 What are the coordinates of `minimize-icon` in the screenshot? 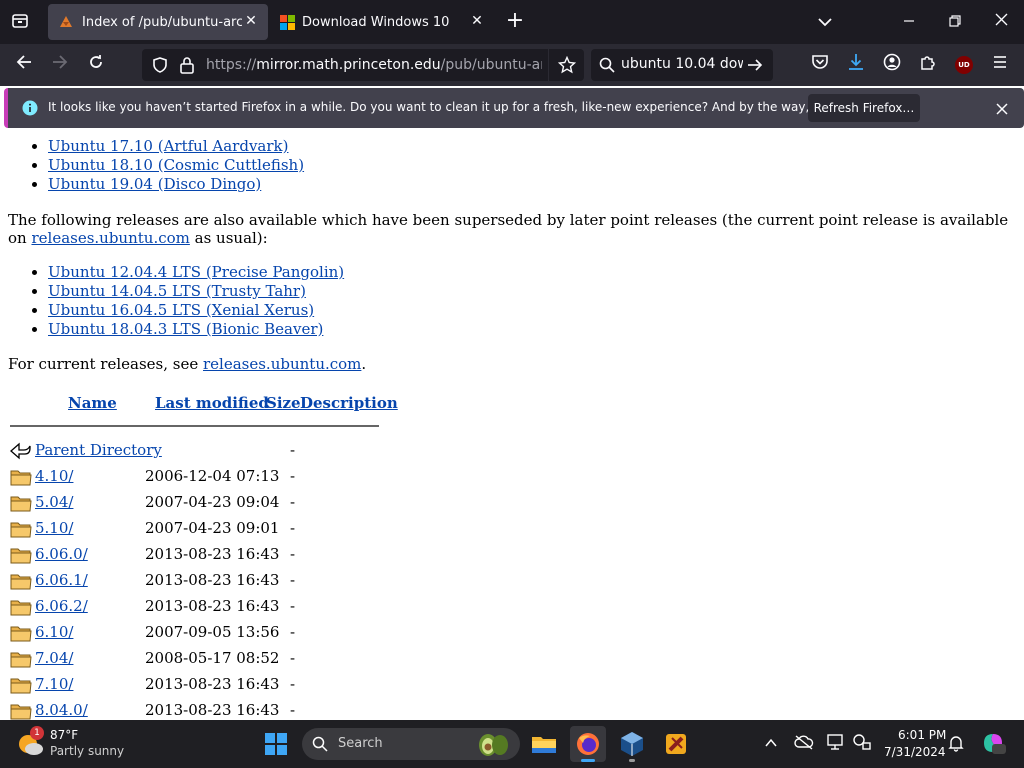 It's located at (909, 21).